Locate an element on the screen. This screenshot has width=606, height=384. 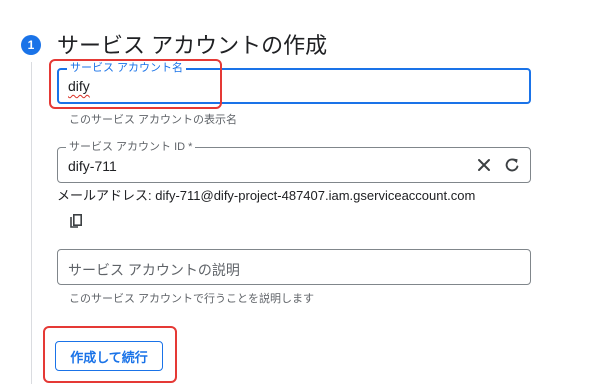
copy-icon is located at coordinates (76, 222).